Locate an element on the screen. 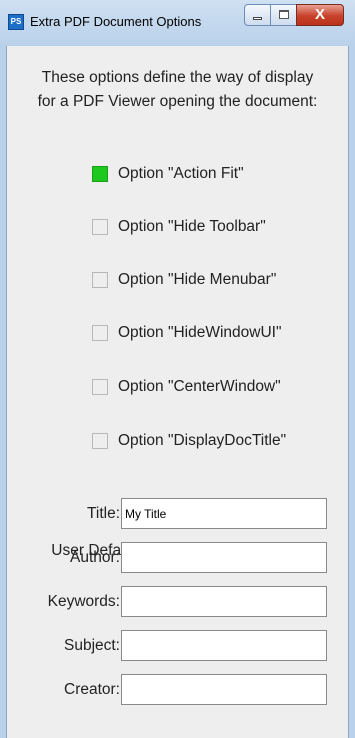 Image resolution: width=355 pixels, height=738 pixels. field-row-creator: Creator: is located at coordinates (177, 690).